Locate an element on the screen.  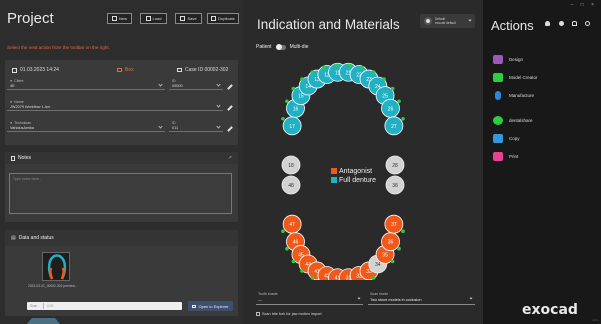
tooth-legend: Antagonist Full denture is located at coordinates (353, 176).